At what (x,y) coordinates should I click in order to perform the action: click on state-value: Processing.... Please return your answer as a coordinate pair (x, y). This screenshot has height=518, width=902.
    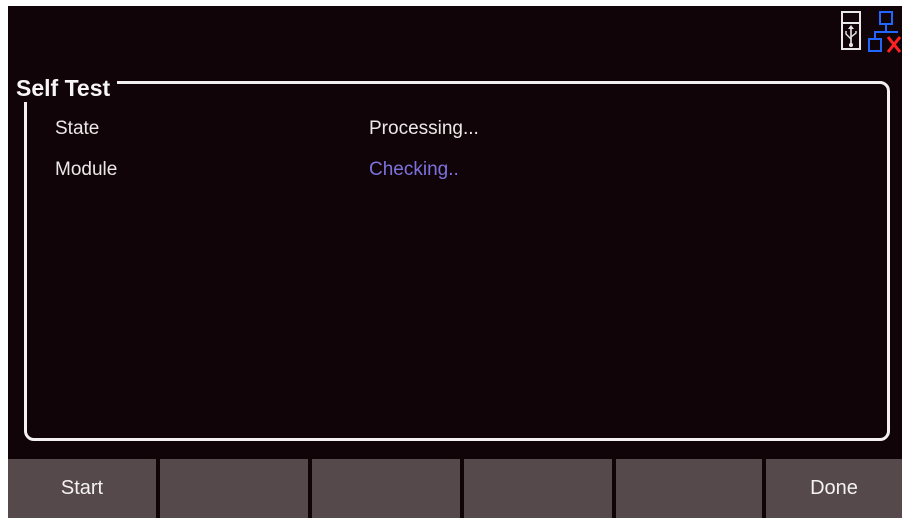
    Looking at the image, I should click on (424, 128).